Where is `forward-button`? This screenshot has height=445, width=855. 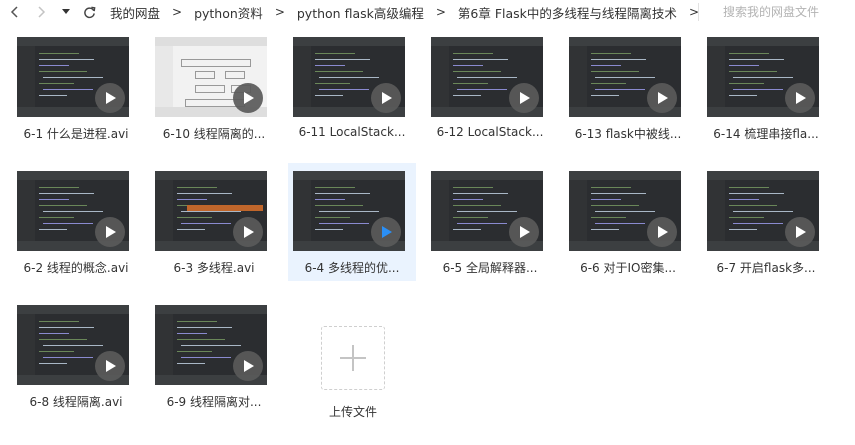
forward-button is located at coordinates (41, 12).